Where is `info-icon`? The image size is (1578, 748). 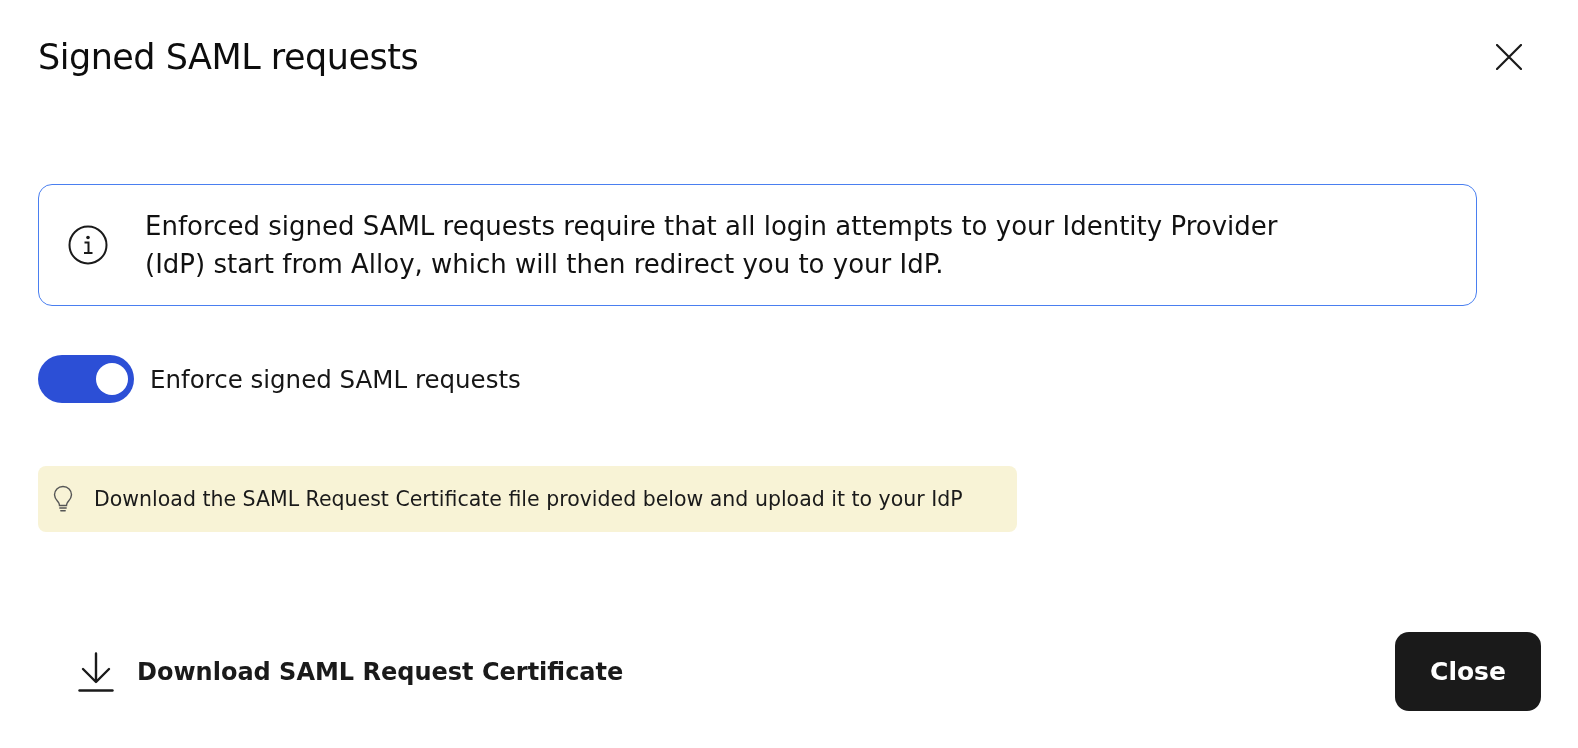
info-icon is located at coordinates (88, 245).